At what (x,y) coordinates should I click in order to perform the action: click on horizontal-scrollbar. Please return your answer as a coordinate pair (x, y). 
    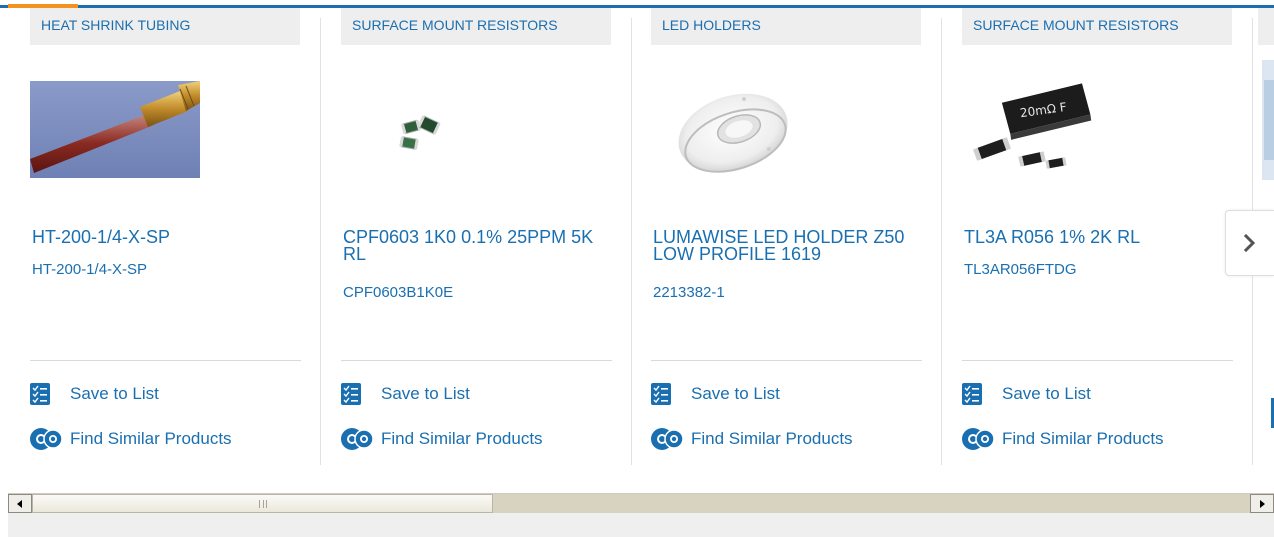
    Looking at the image, I should click on (641, 503).